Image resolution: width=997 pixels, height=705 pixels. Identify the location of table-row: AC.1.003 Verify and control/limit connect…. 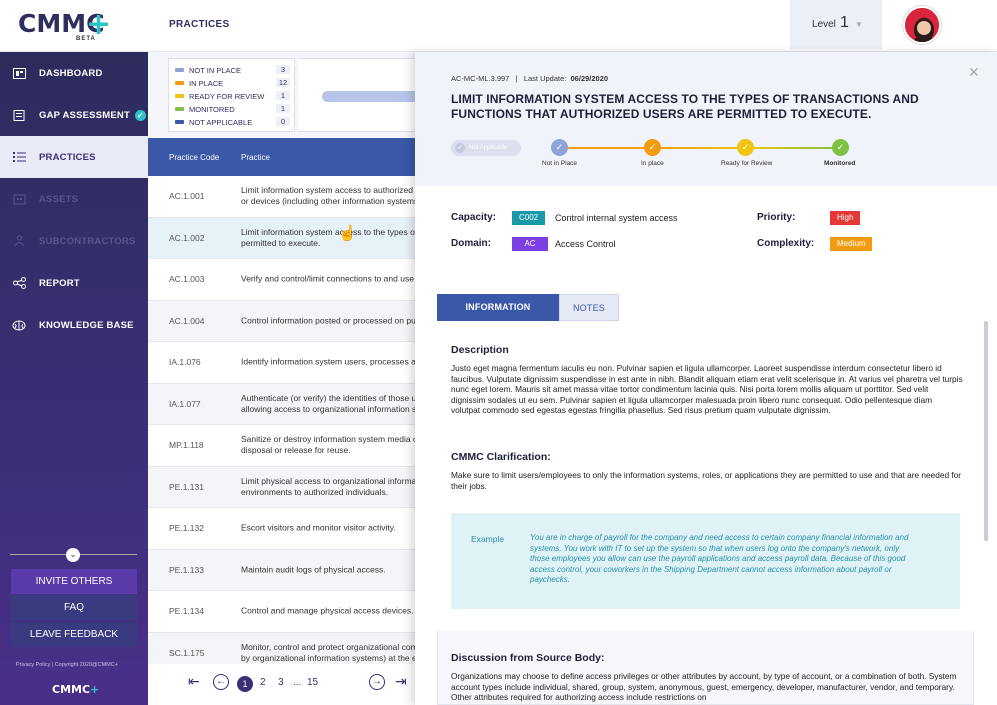
(283, 280).